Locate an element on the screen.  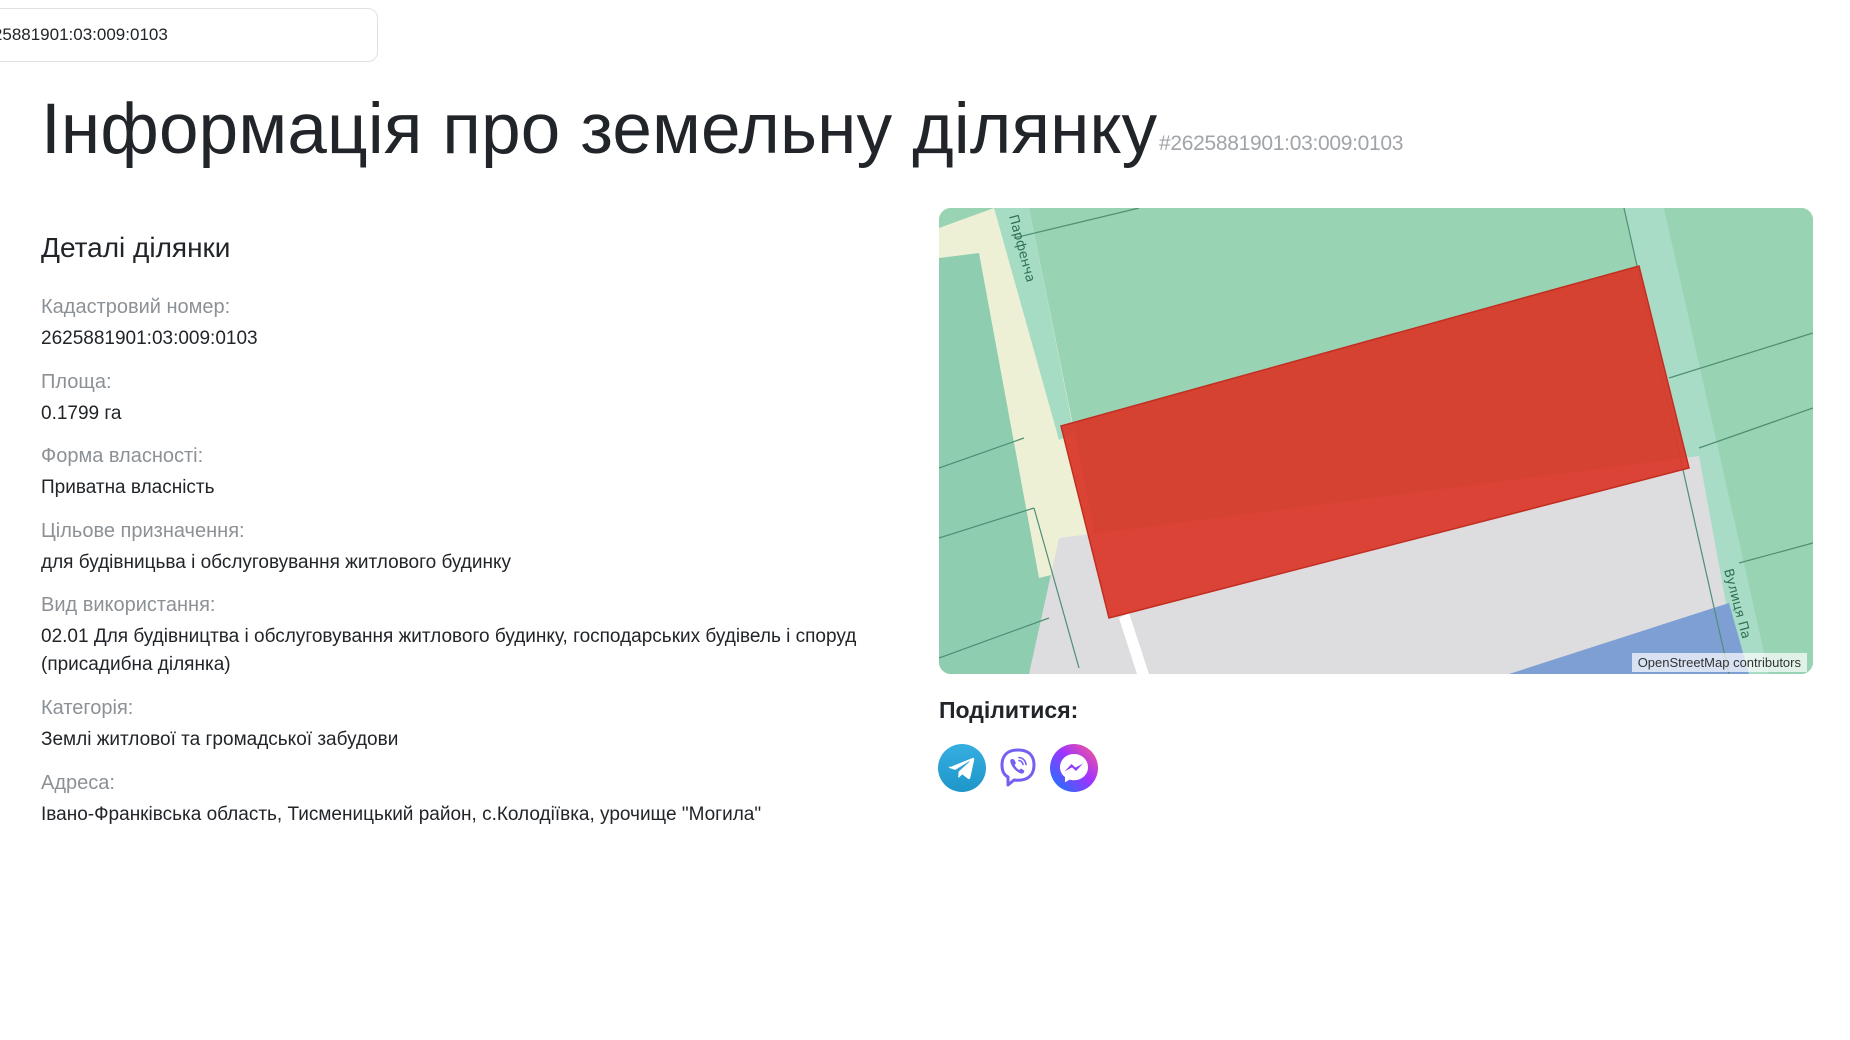
viber-icon is located at coordinates (1018, 768).